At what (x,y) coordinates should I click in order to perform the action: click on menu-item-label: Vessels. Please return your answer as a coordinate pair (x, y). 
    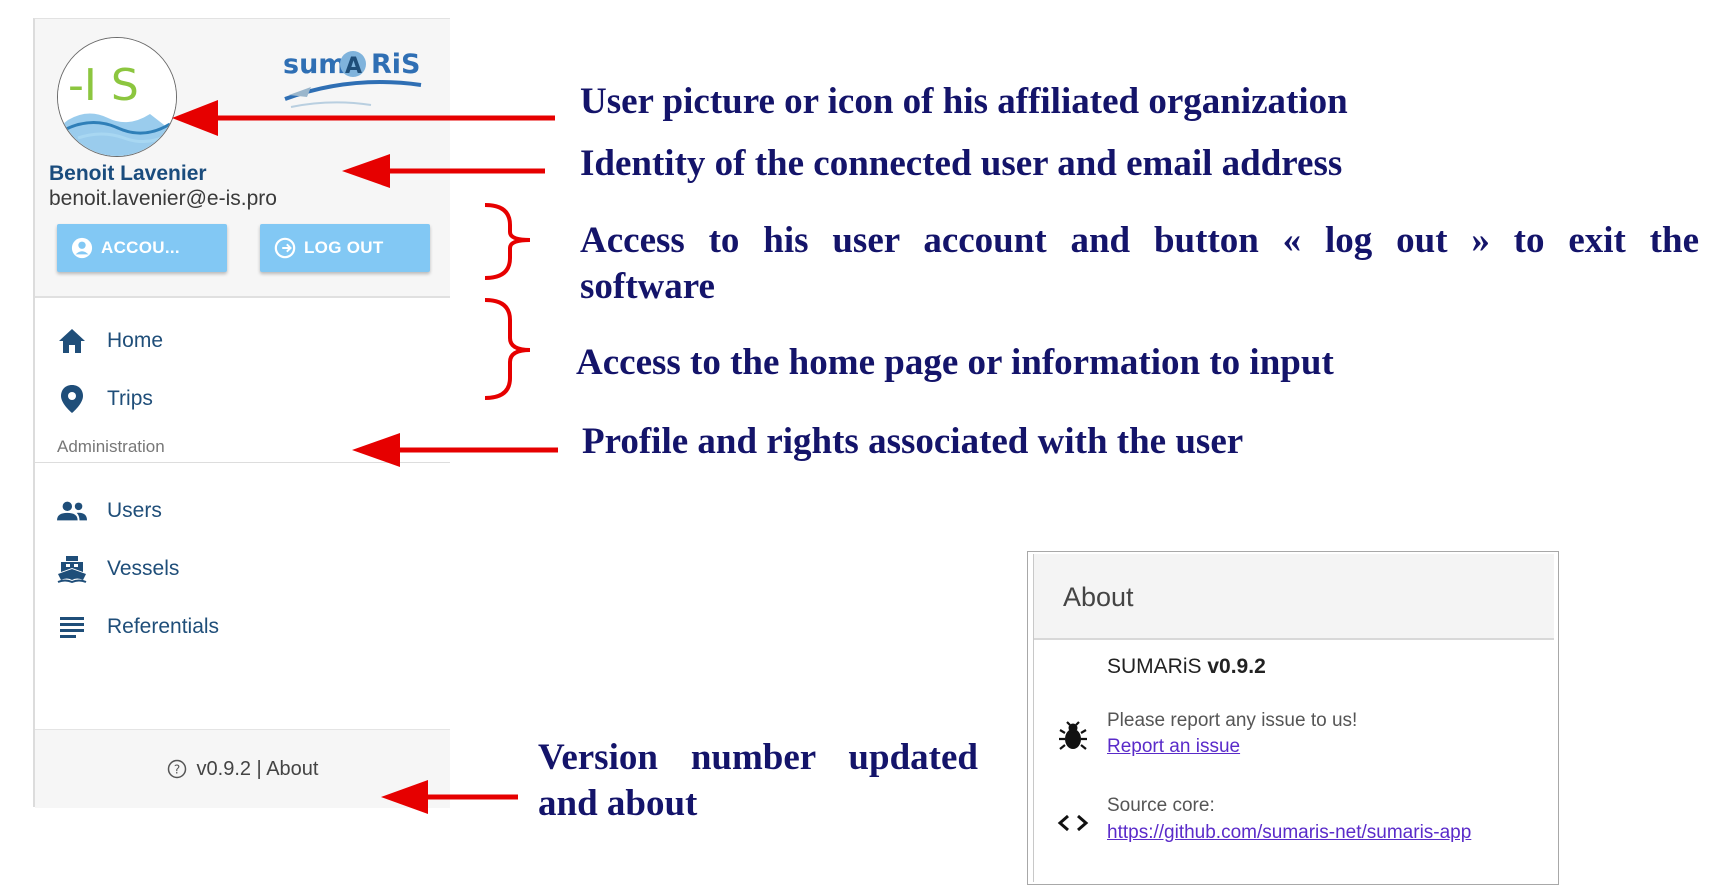
    Looking at the image, I should click on (143, 568).